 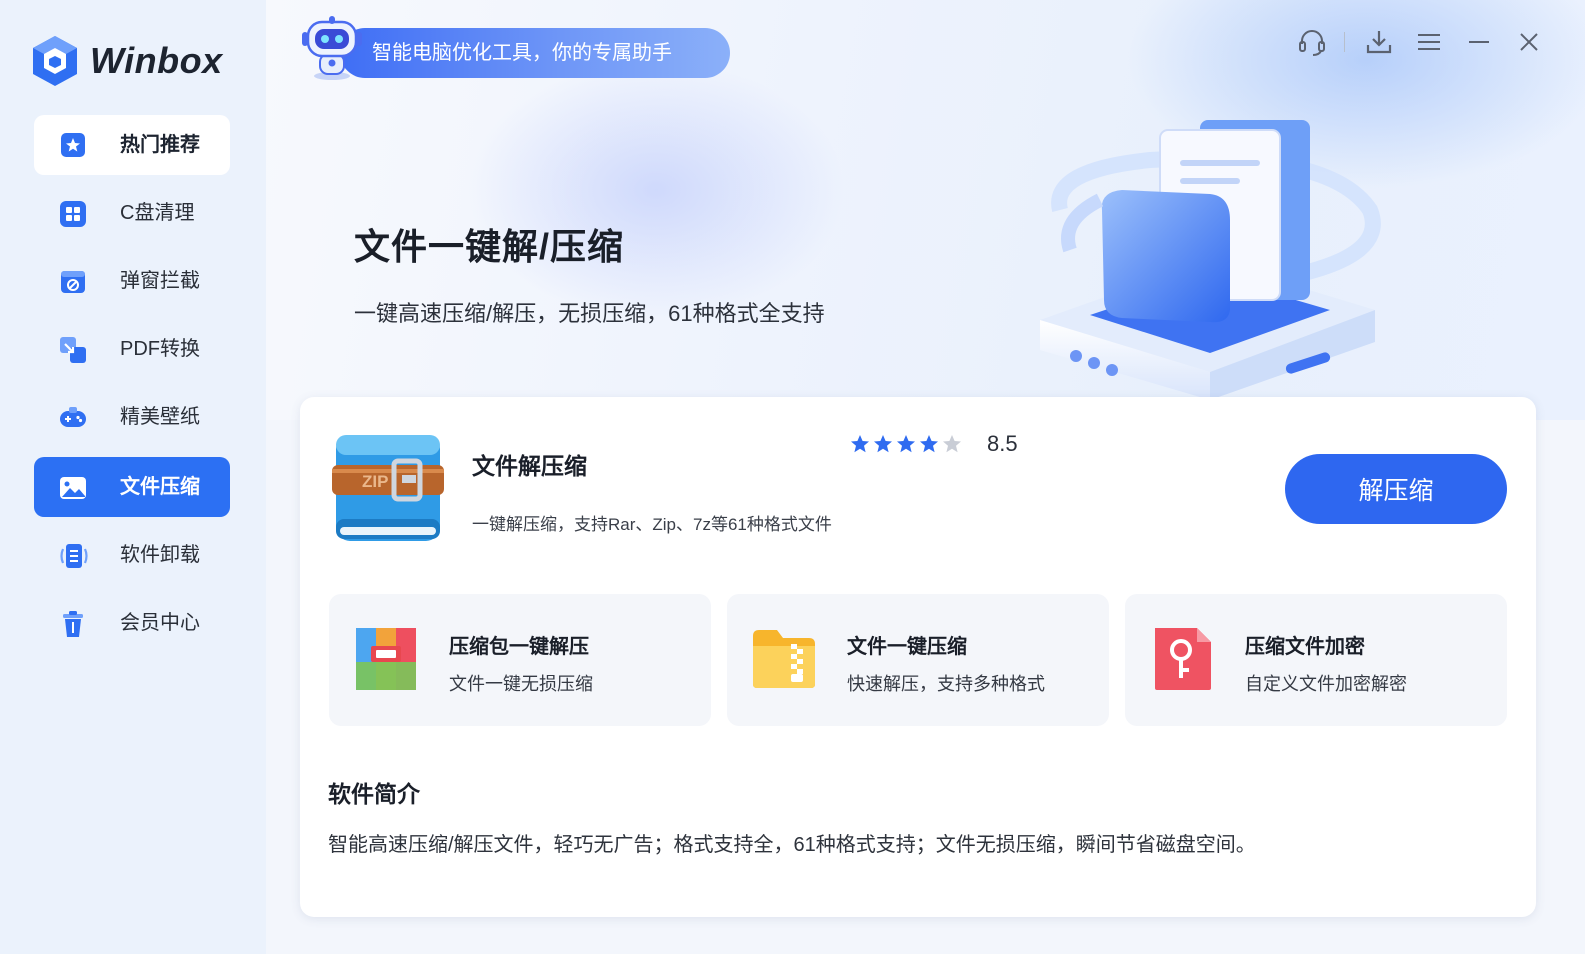 I want to click on key-file-icon, so click(x=1183, y=659).